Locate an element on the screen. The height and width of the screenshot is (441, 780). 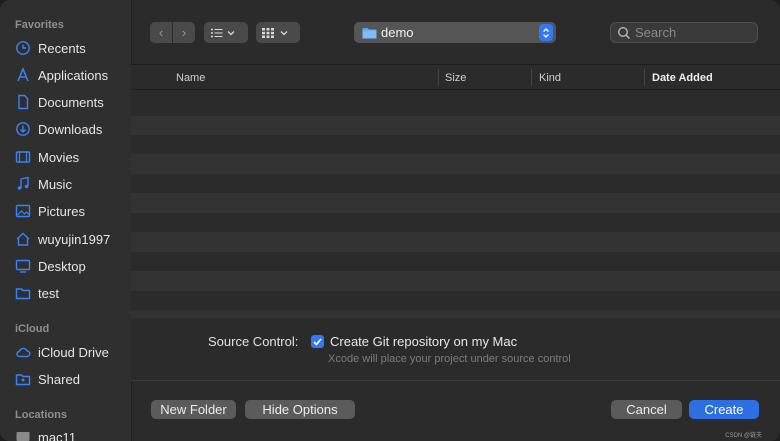
sidebar-item-pictures: Pictures is located at coordinates (71, 211).